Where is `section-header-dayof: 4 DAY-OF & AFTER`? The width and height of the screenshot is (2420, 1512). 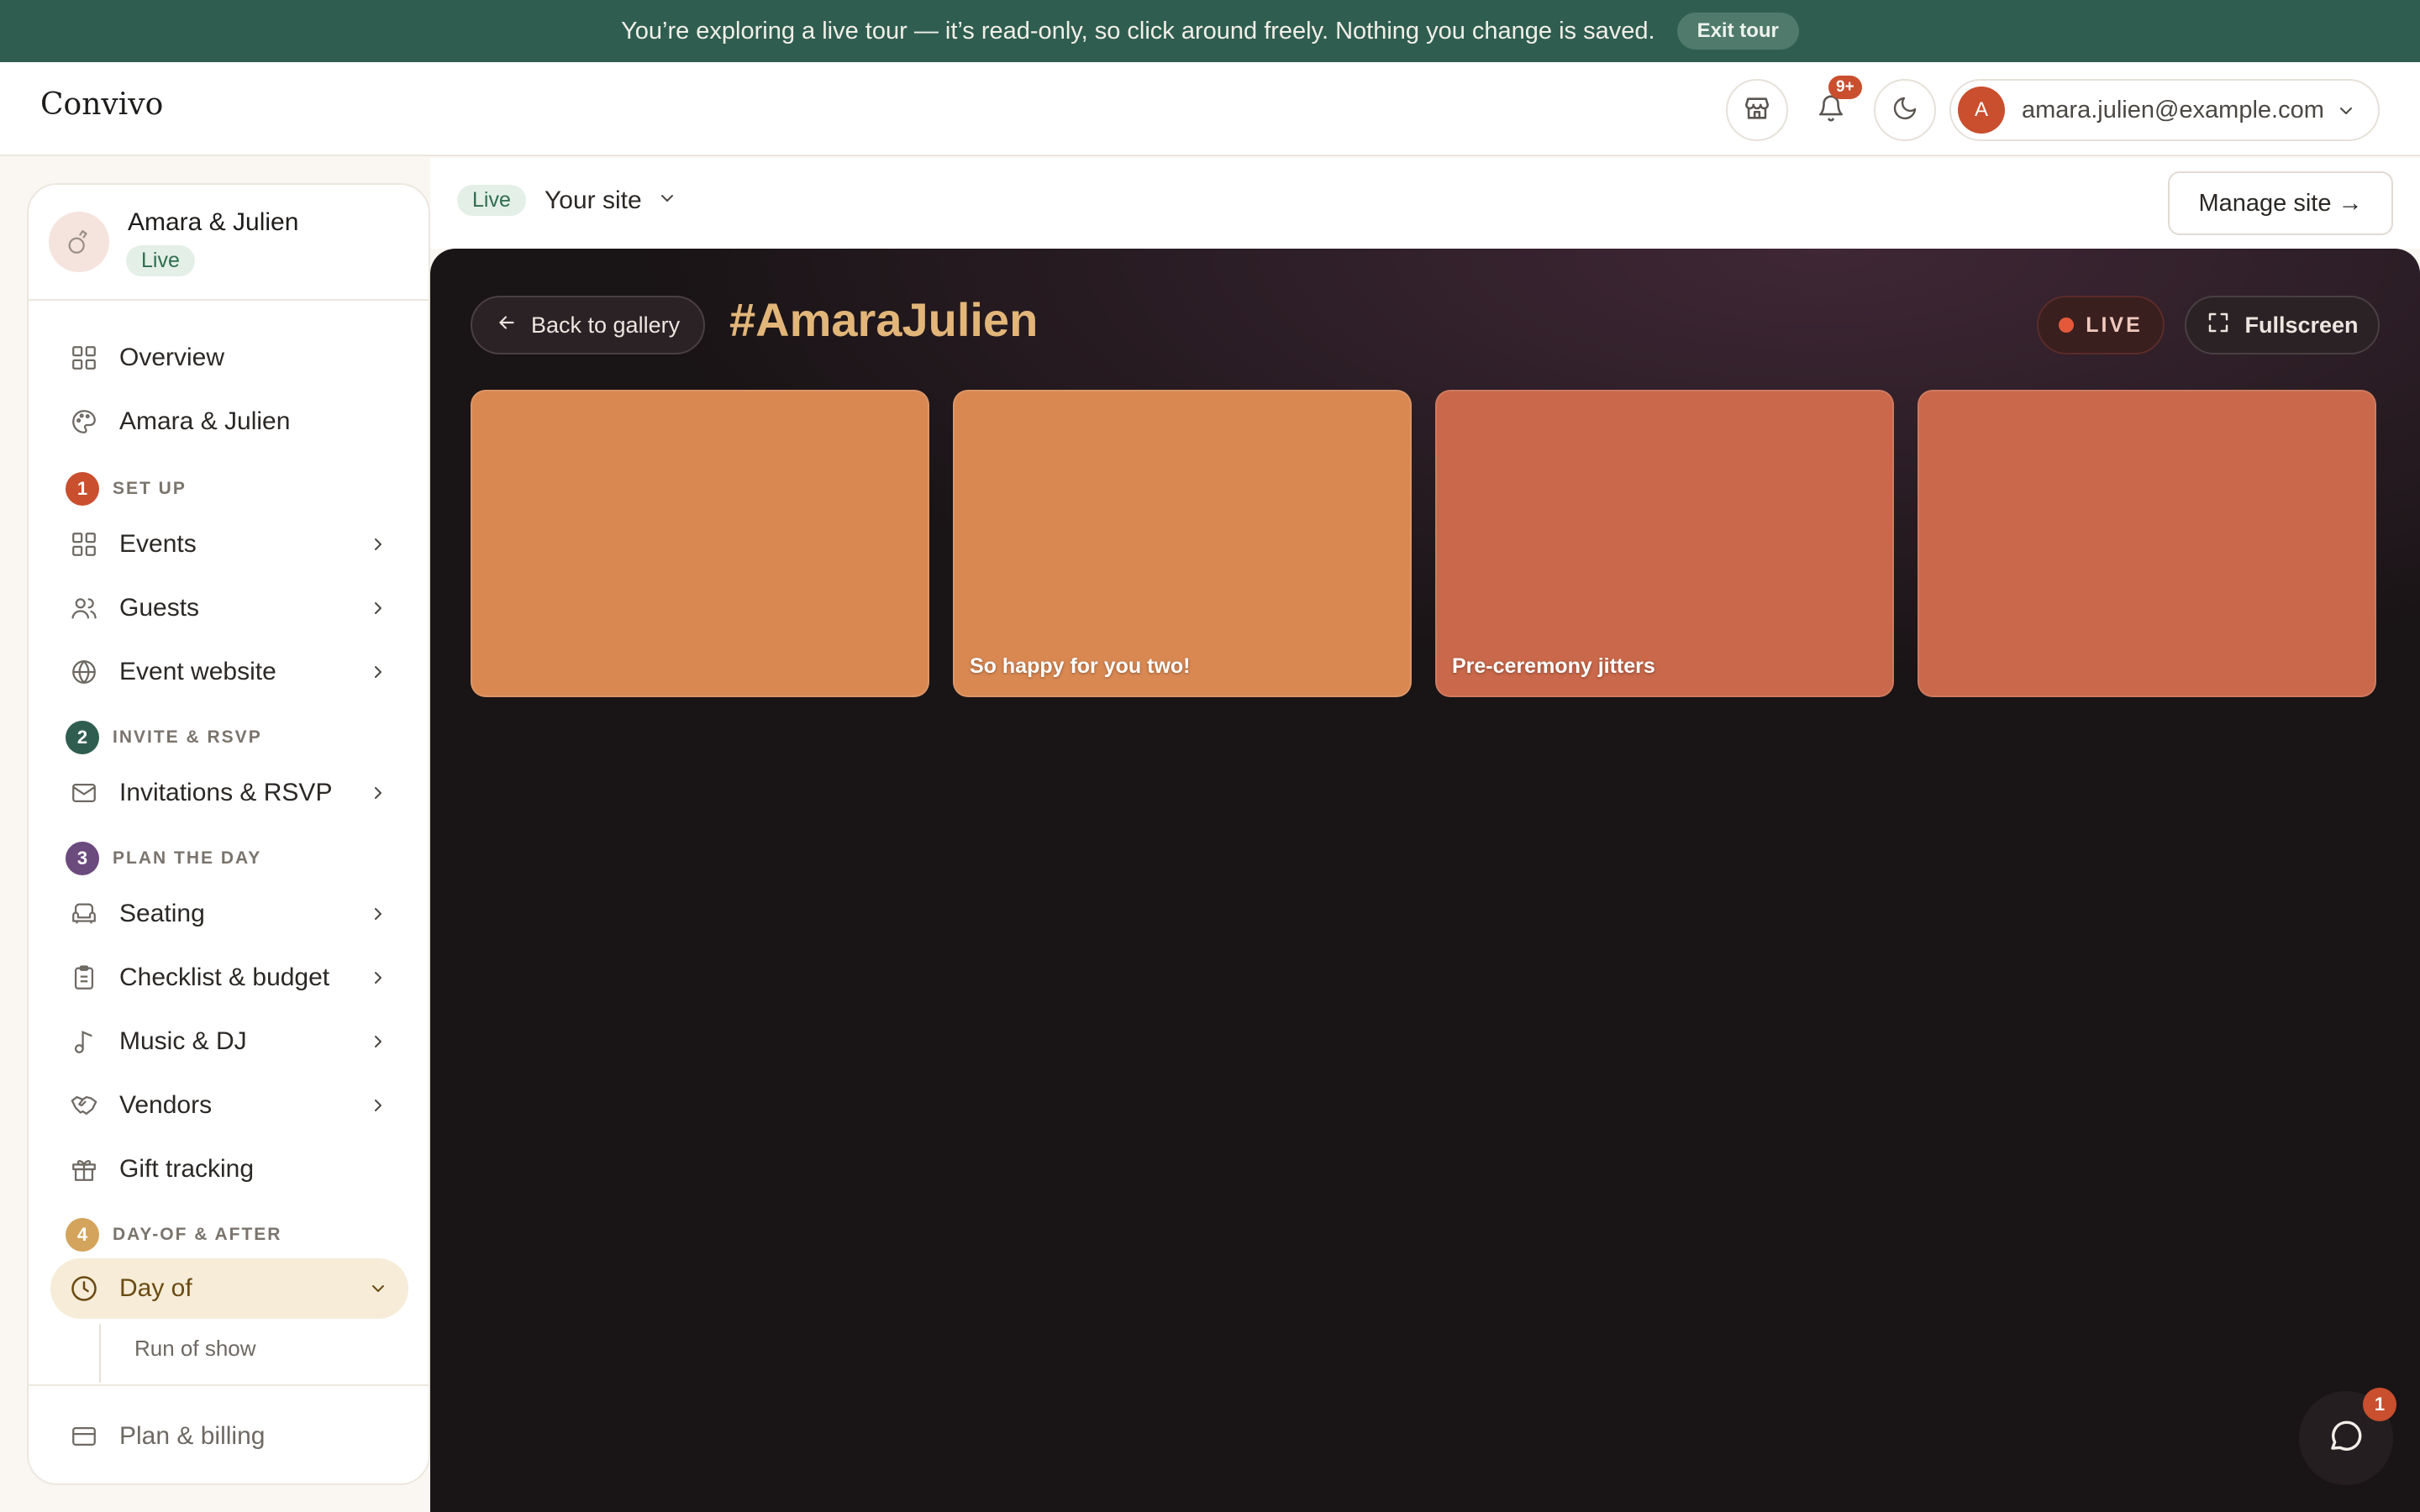 section-header-dayof: 4 DAY-OF & AFTER is located at coordinates (173, 1235).